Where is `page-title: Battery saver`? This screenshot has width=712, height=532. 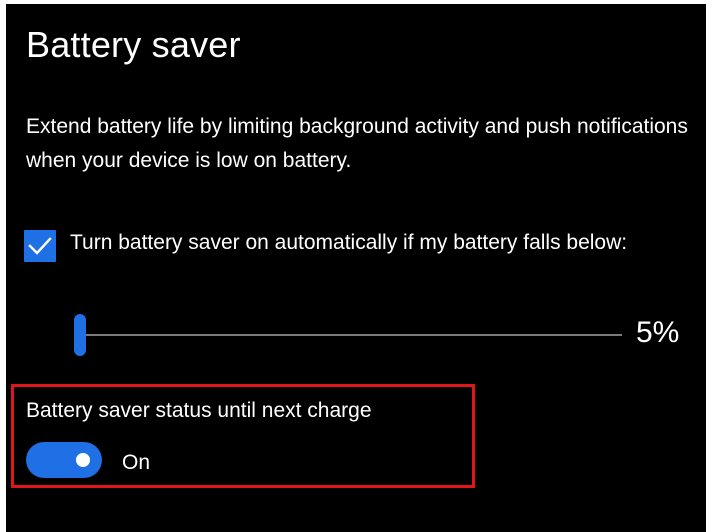
page-title: Battery saver is located at coordinates (133, 44).